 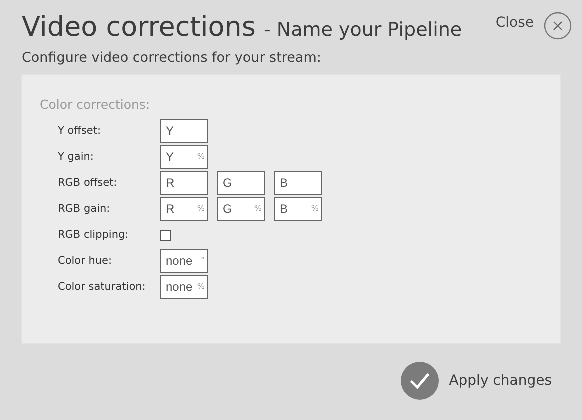 I want to click on field-label: RGB offset:, so click(x=87, y=183).